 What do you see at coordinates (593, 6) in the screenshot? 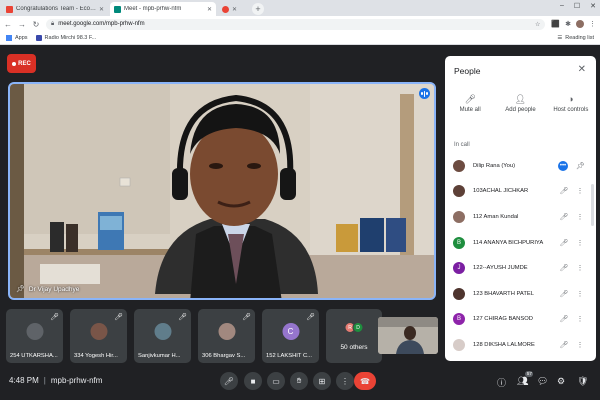
I see `close-window-icon: ✕` at bounding box center [593, 6].